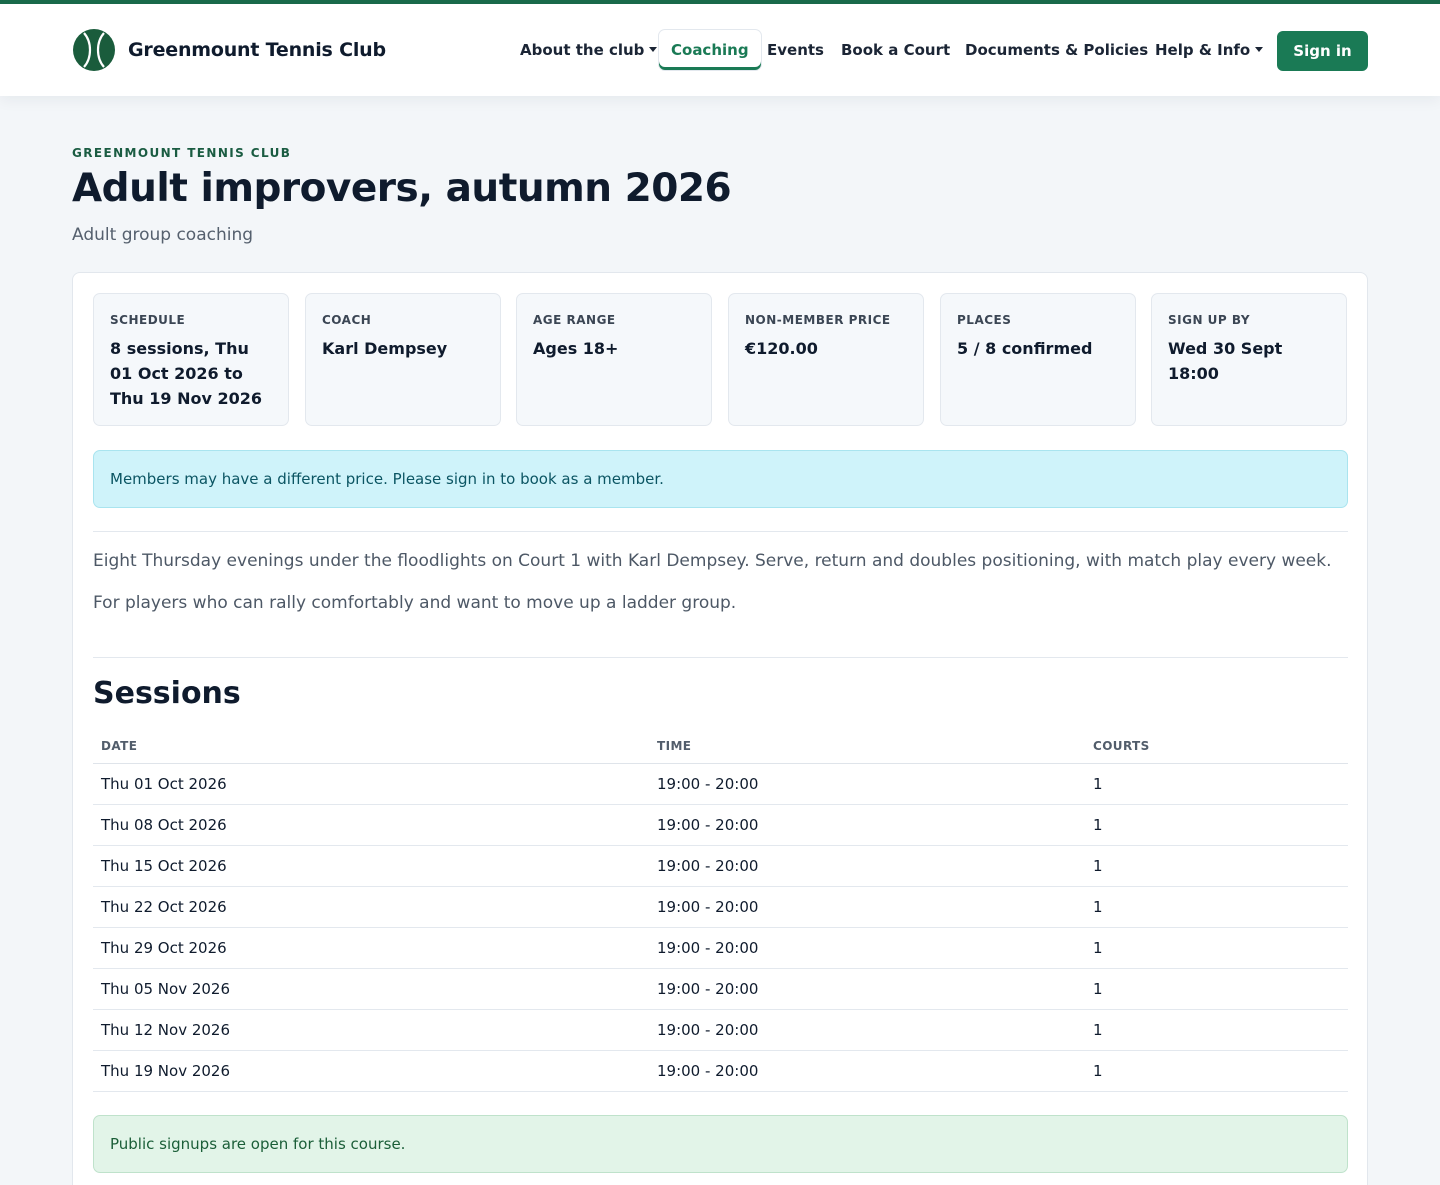  What do you see at coordinates (826, 359) in the screenshot?
I see `stat-non-member-price: NON-MEMBER PRICE €120.00` at bounding box center [826, 359].